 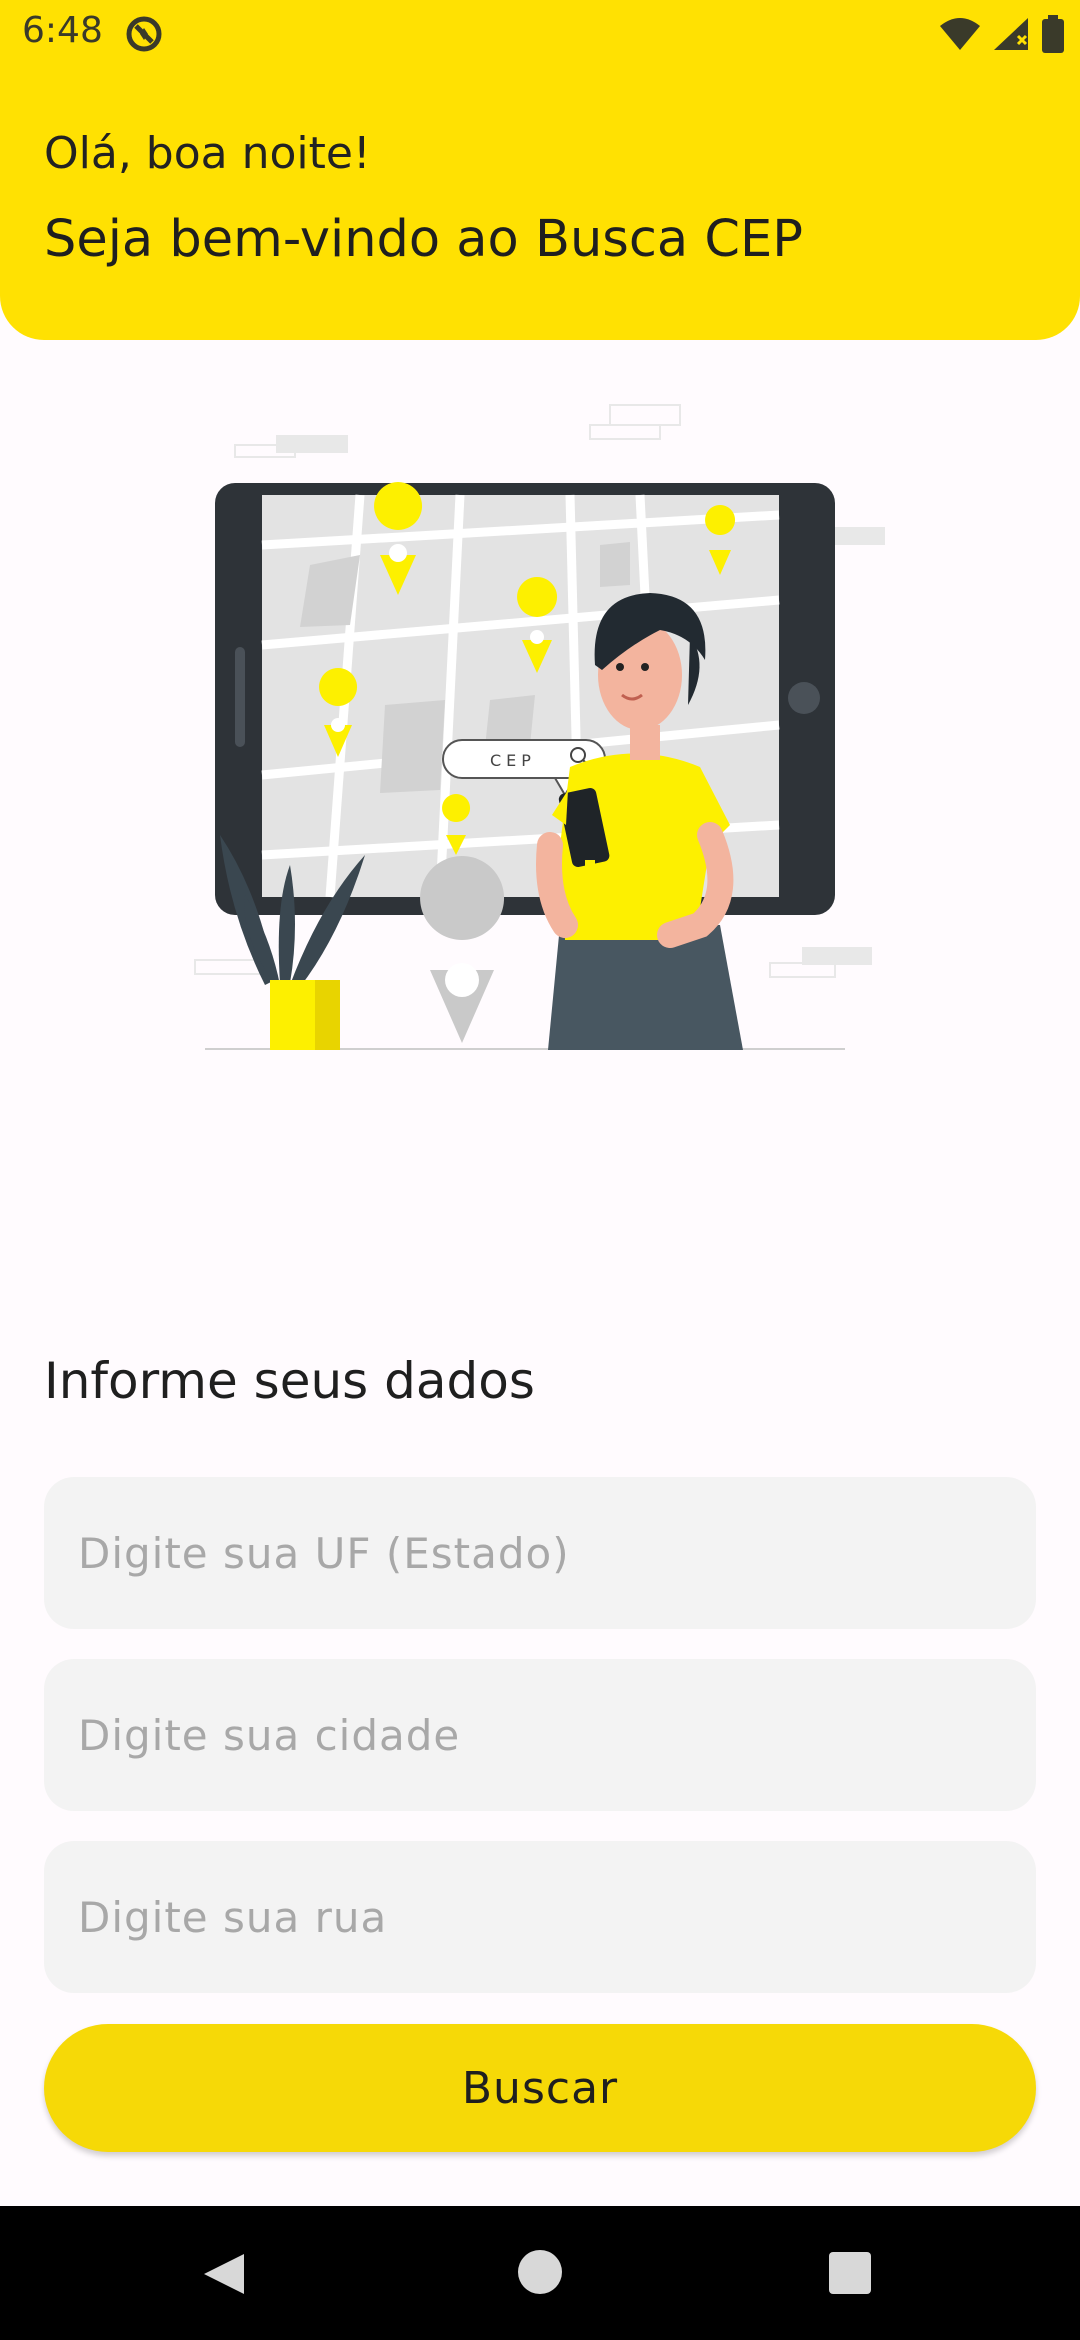 I want to click on search-button: Buscar, so click(x=540, y=2088).